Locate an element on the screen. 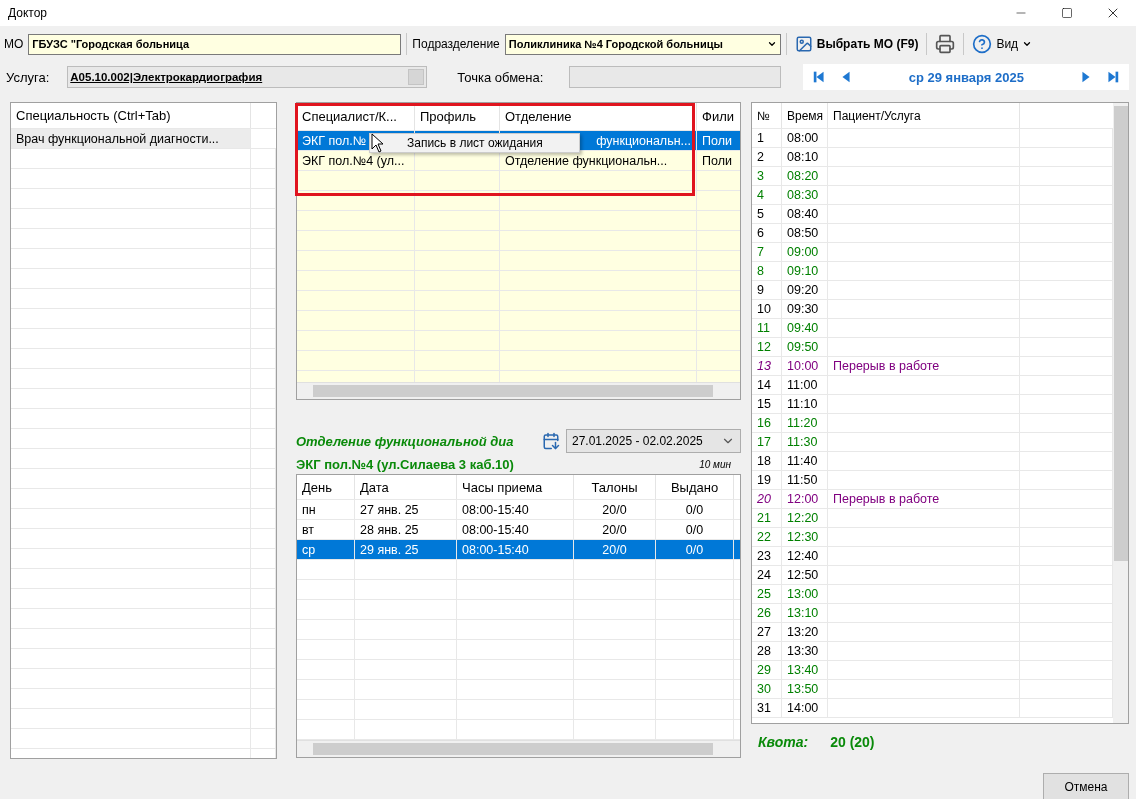 Image resolution: width=1136 pixels, height=799 pixels. column-header: Профиль is located at coordinates (457, 116).